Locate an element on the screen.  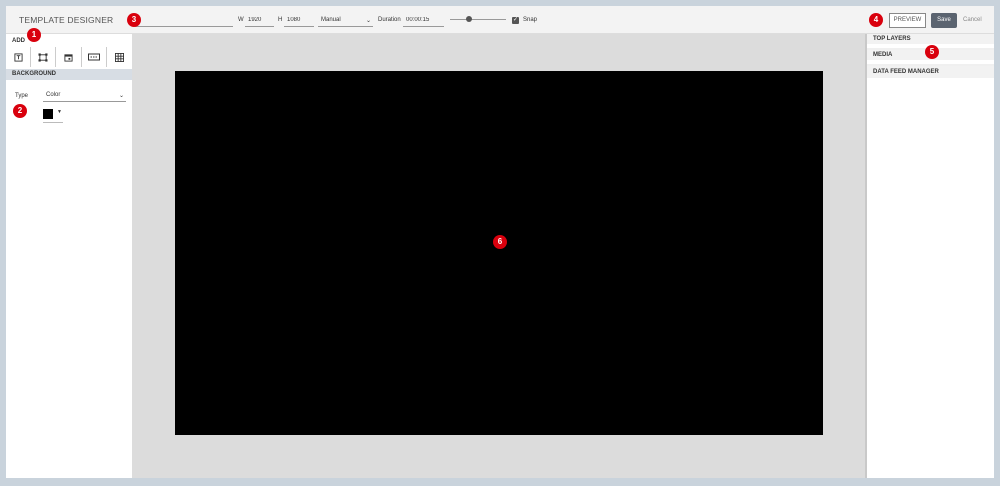
date-tool-icon is located at coordinates (68, 57).